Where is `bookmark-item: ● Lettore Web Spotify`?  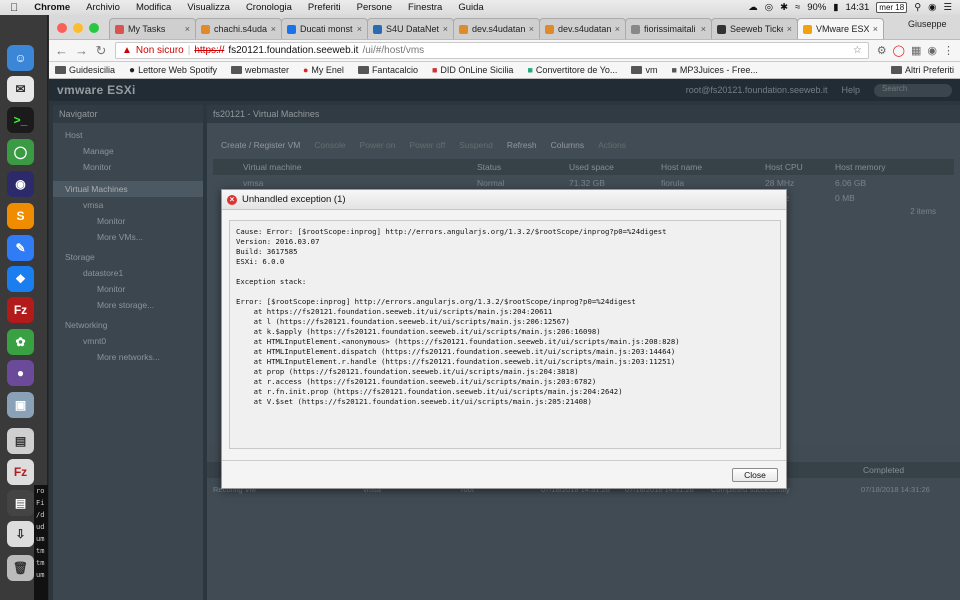
bookmark-item: ● Lettore Web Spotify is located at coordinates (173, 70).